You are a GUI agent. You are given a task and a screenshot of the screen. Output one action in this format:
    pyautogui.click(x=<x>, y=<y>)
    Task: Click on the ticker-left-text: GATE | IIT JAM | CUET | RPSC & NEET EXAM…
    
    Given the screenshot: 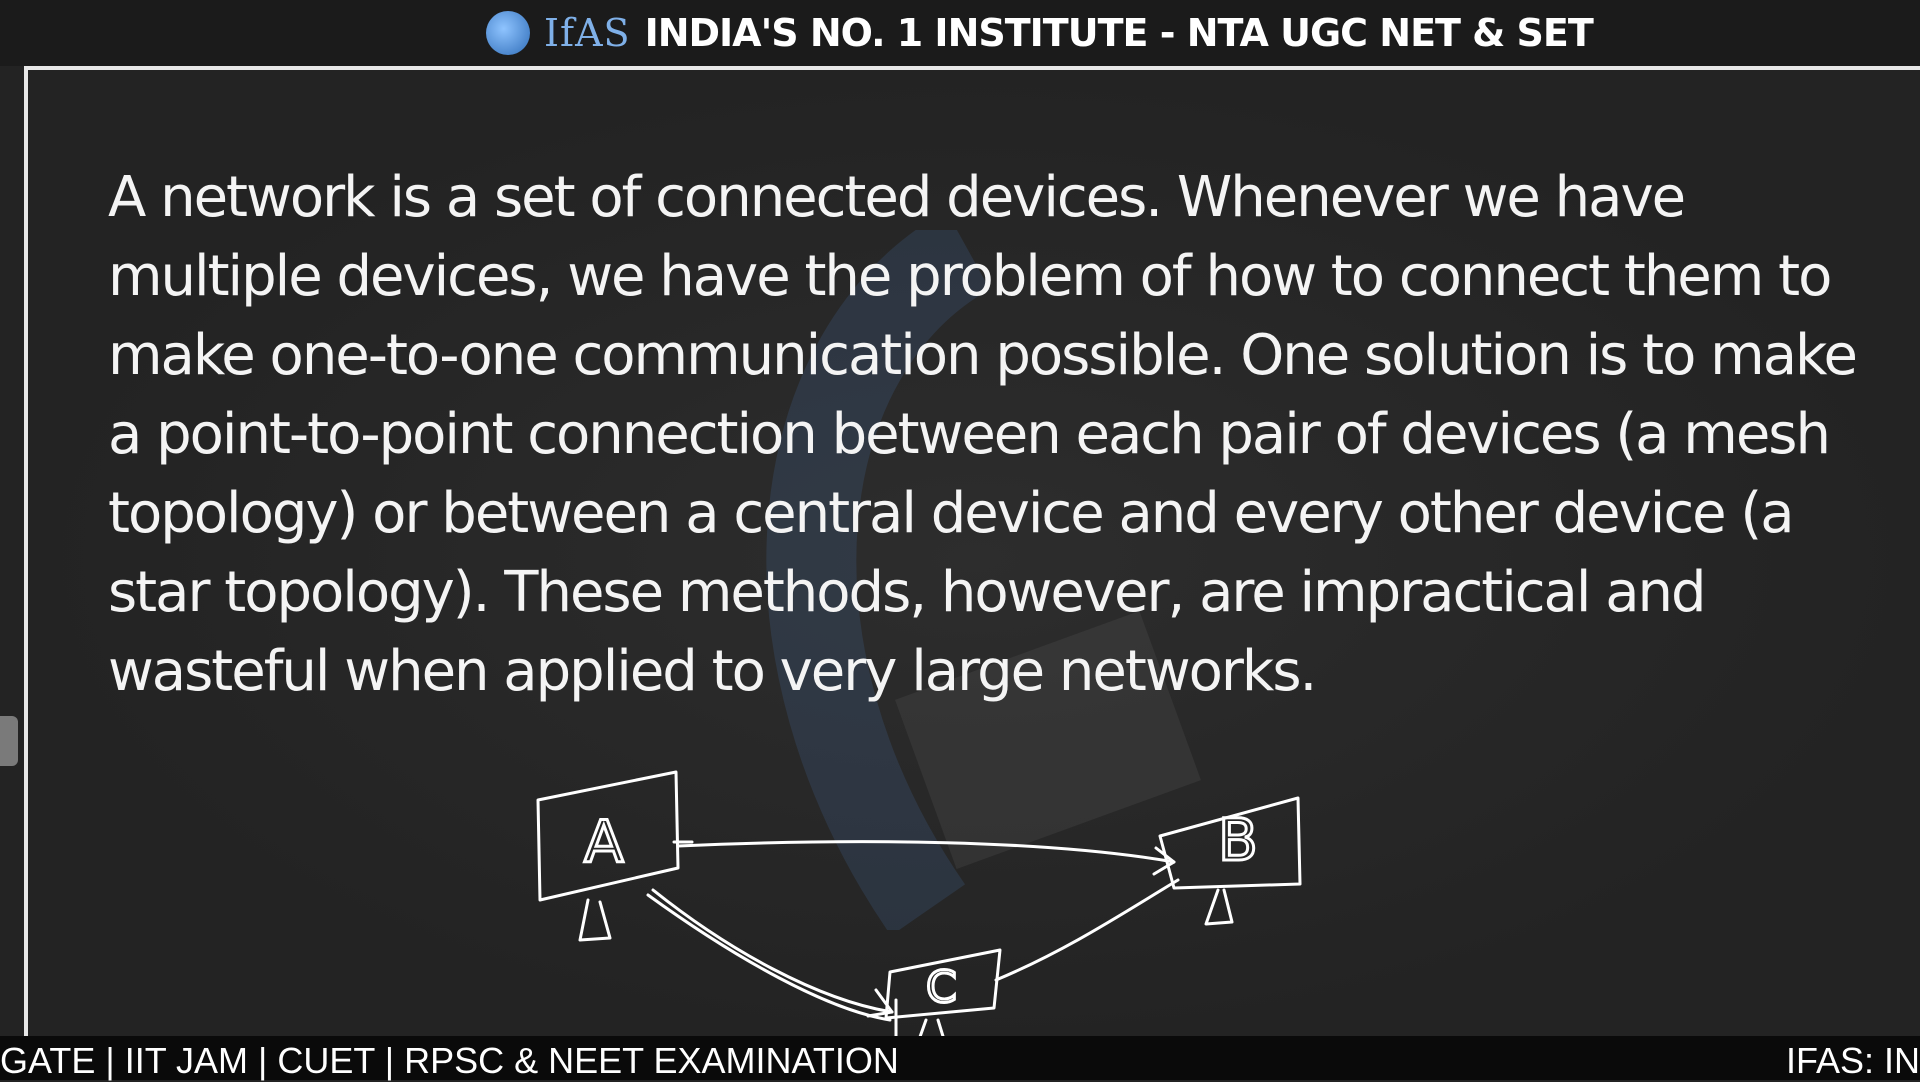 What is the action you would take?
    pyautogui.click(x=449, y=1060)
    